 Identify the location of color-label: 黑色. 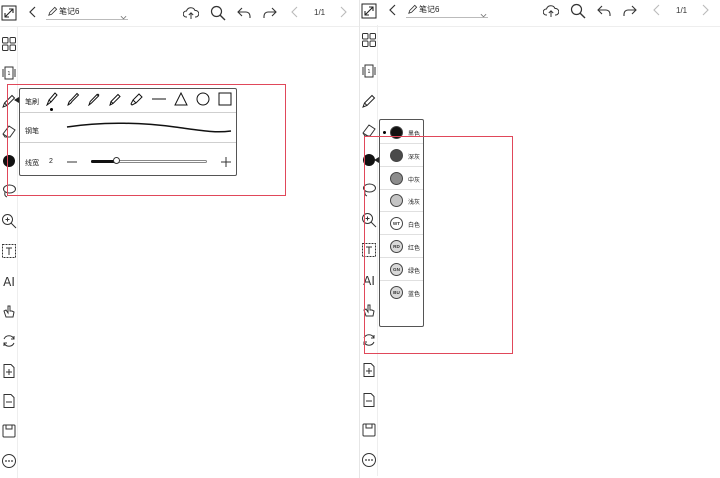
(414, 135).